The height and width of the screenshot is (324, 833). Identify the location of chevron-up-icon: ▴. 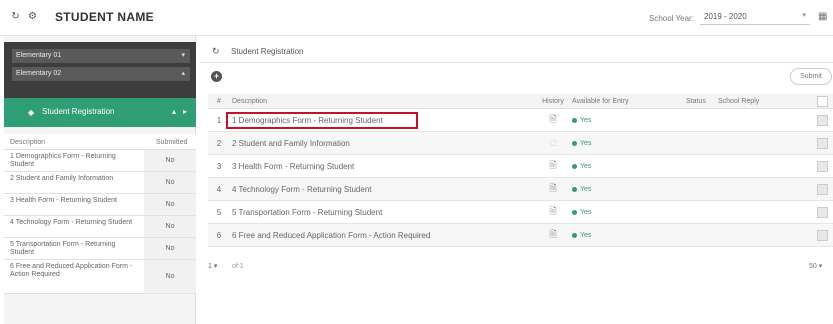
(174, 111).